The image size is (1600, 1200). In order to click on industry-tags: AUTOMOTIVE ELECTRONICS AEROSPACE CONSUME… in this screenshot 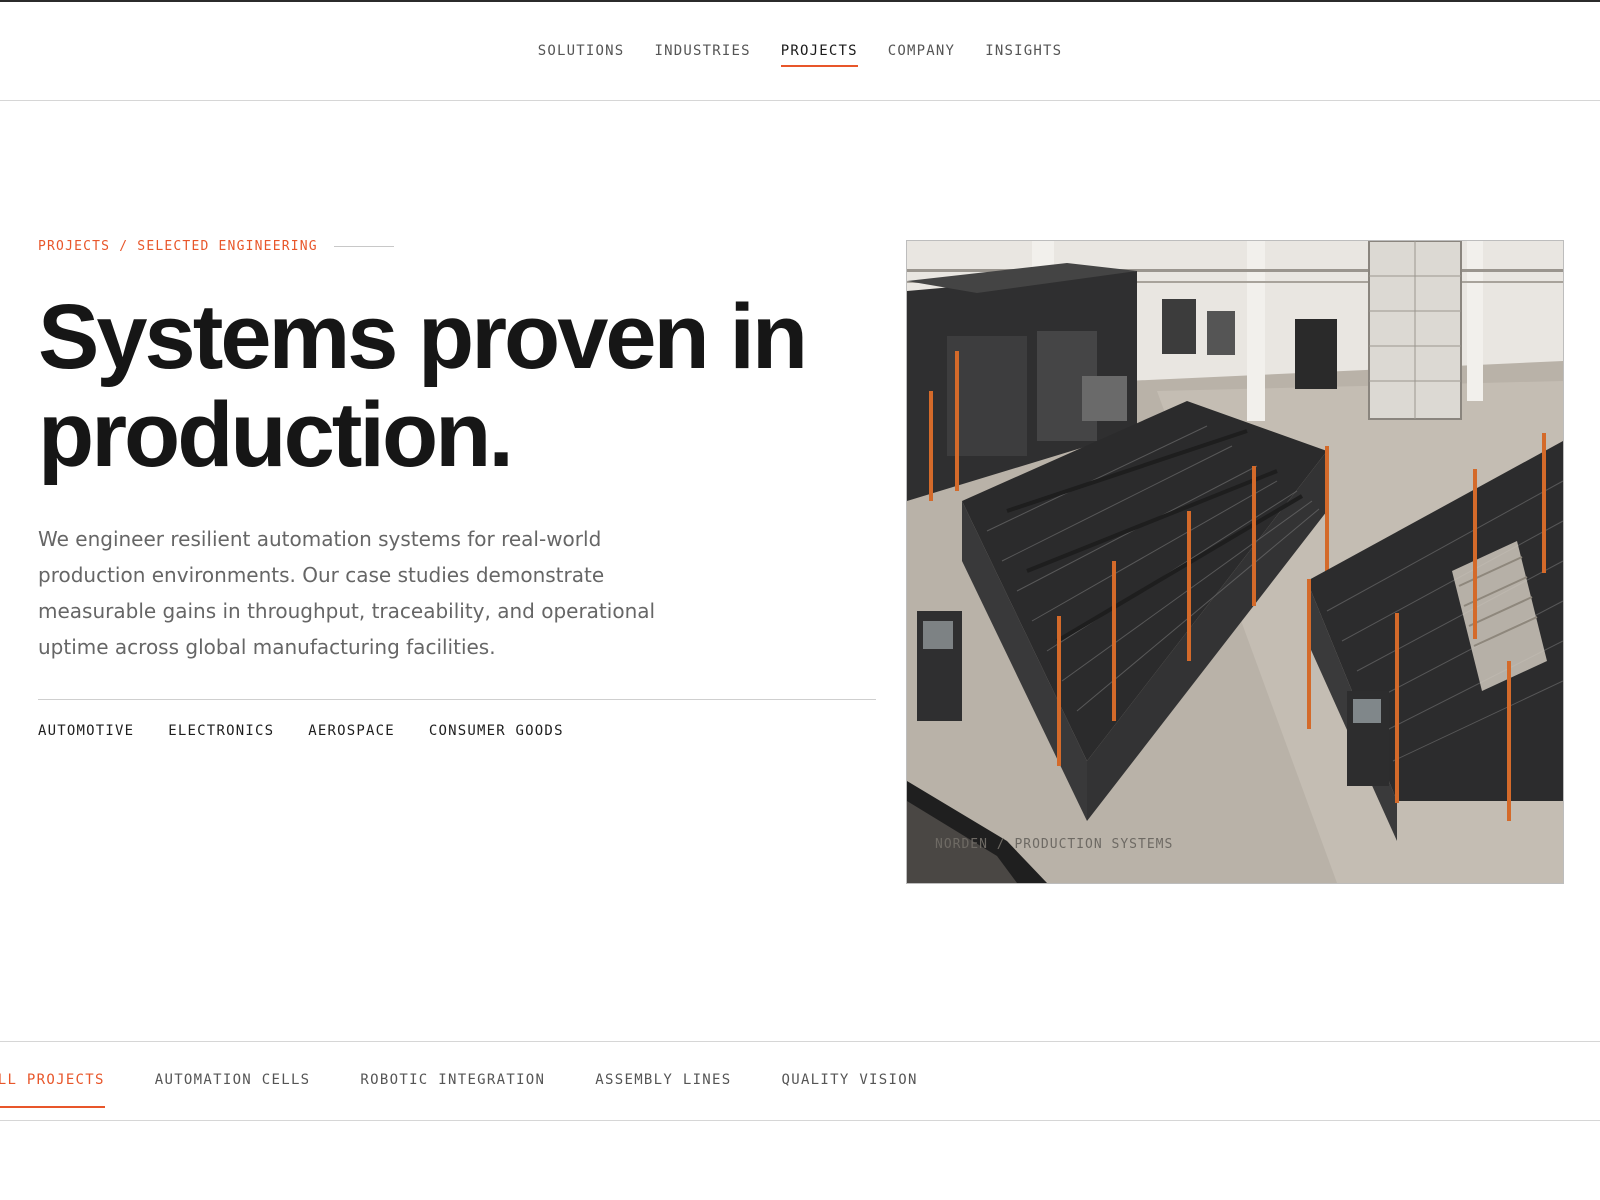, I will do `click(301, 731)`.